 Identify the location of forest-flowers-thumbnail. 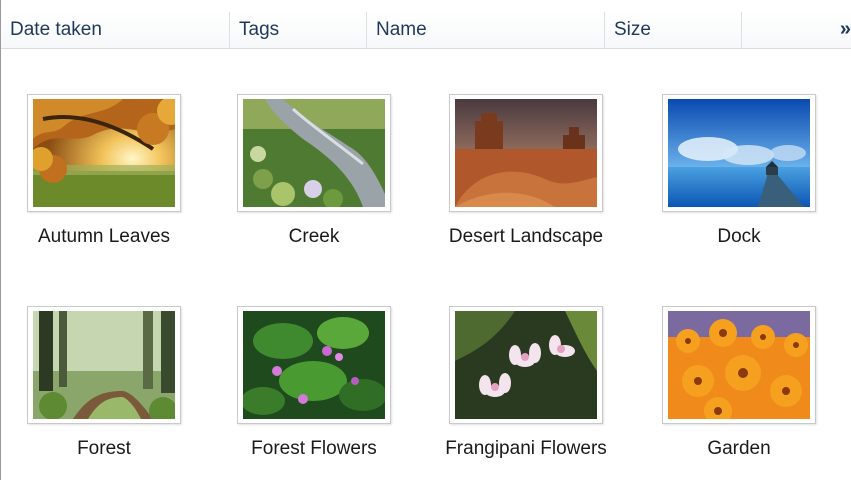
(314, 365).